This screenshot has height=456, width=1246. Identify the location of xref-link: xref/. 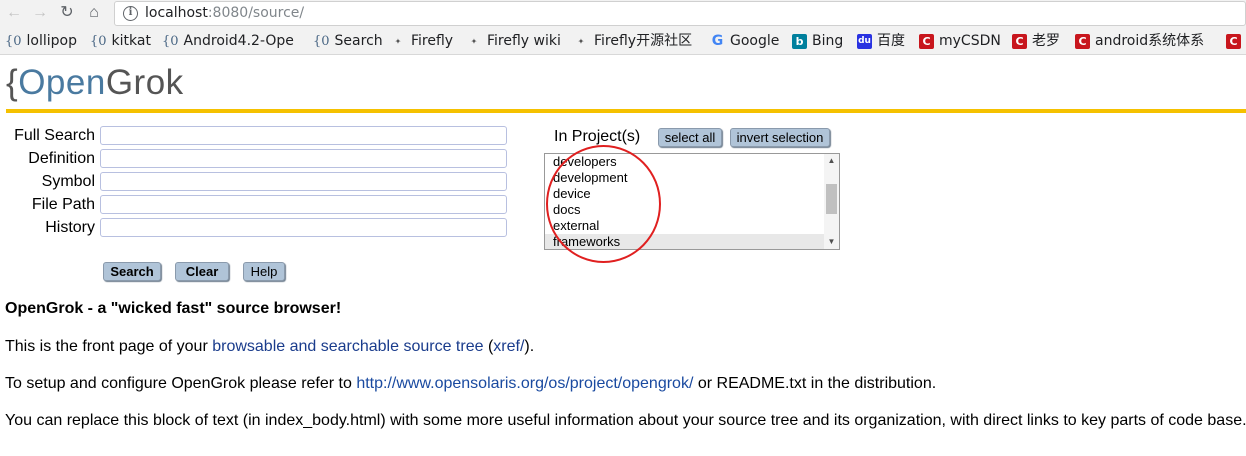
(508, 346).